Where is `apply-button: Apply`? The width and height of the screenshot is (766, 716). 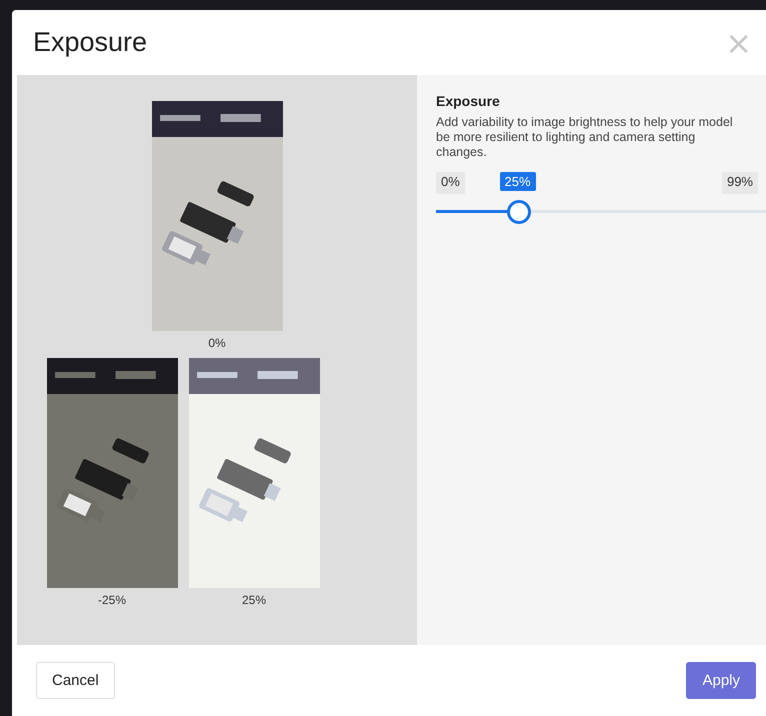
apply-button: Apply is located at coordinates (721, 680).